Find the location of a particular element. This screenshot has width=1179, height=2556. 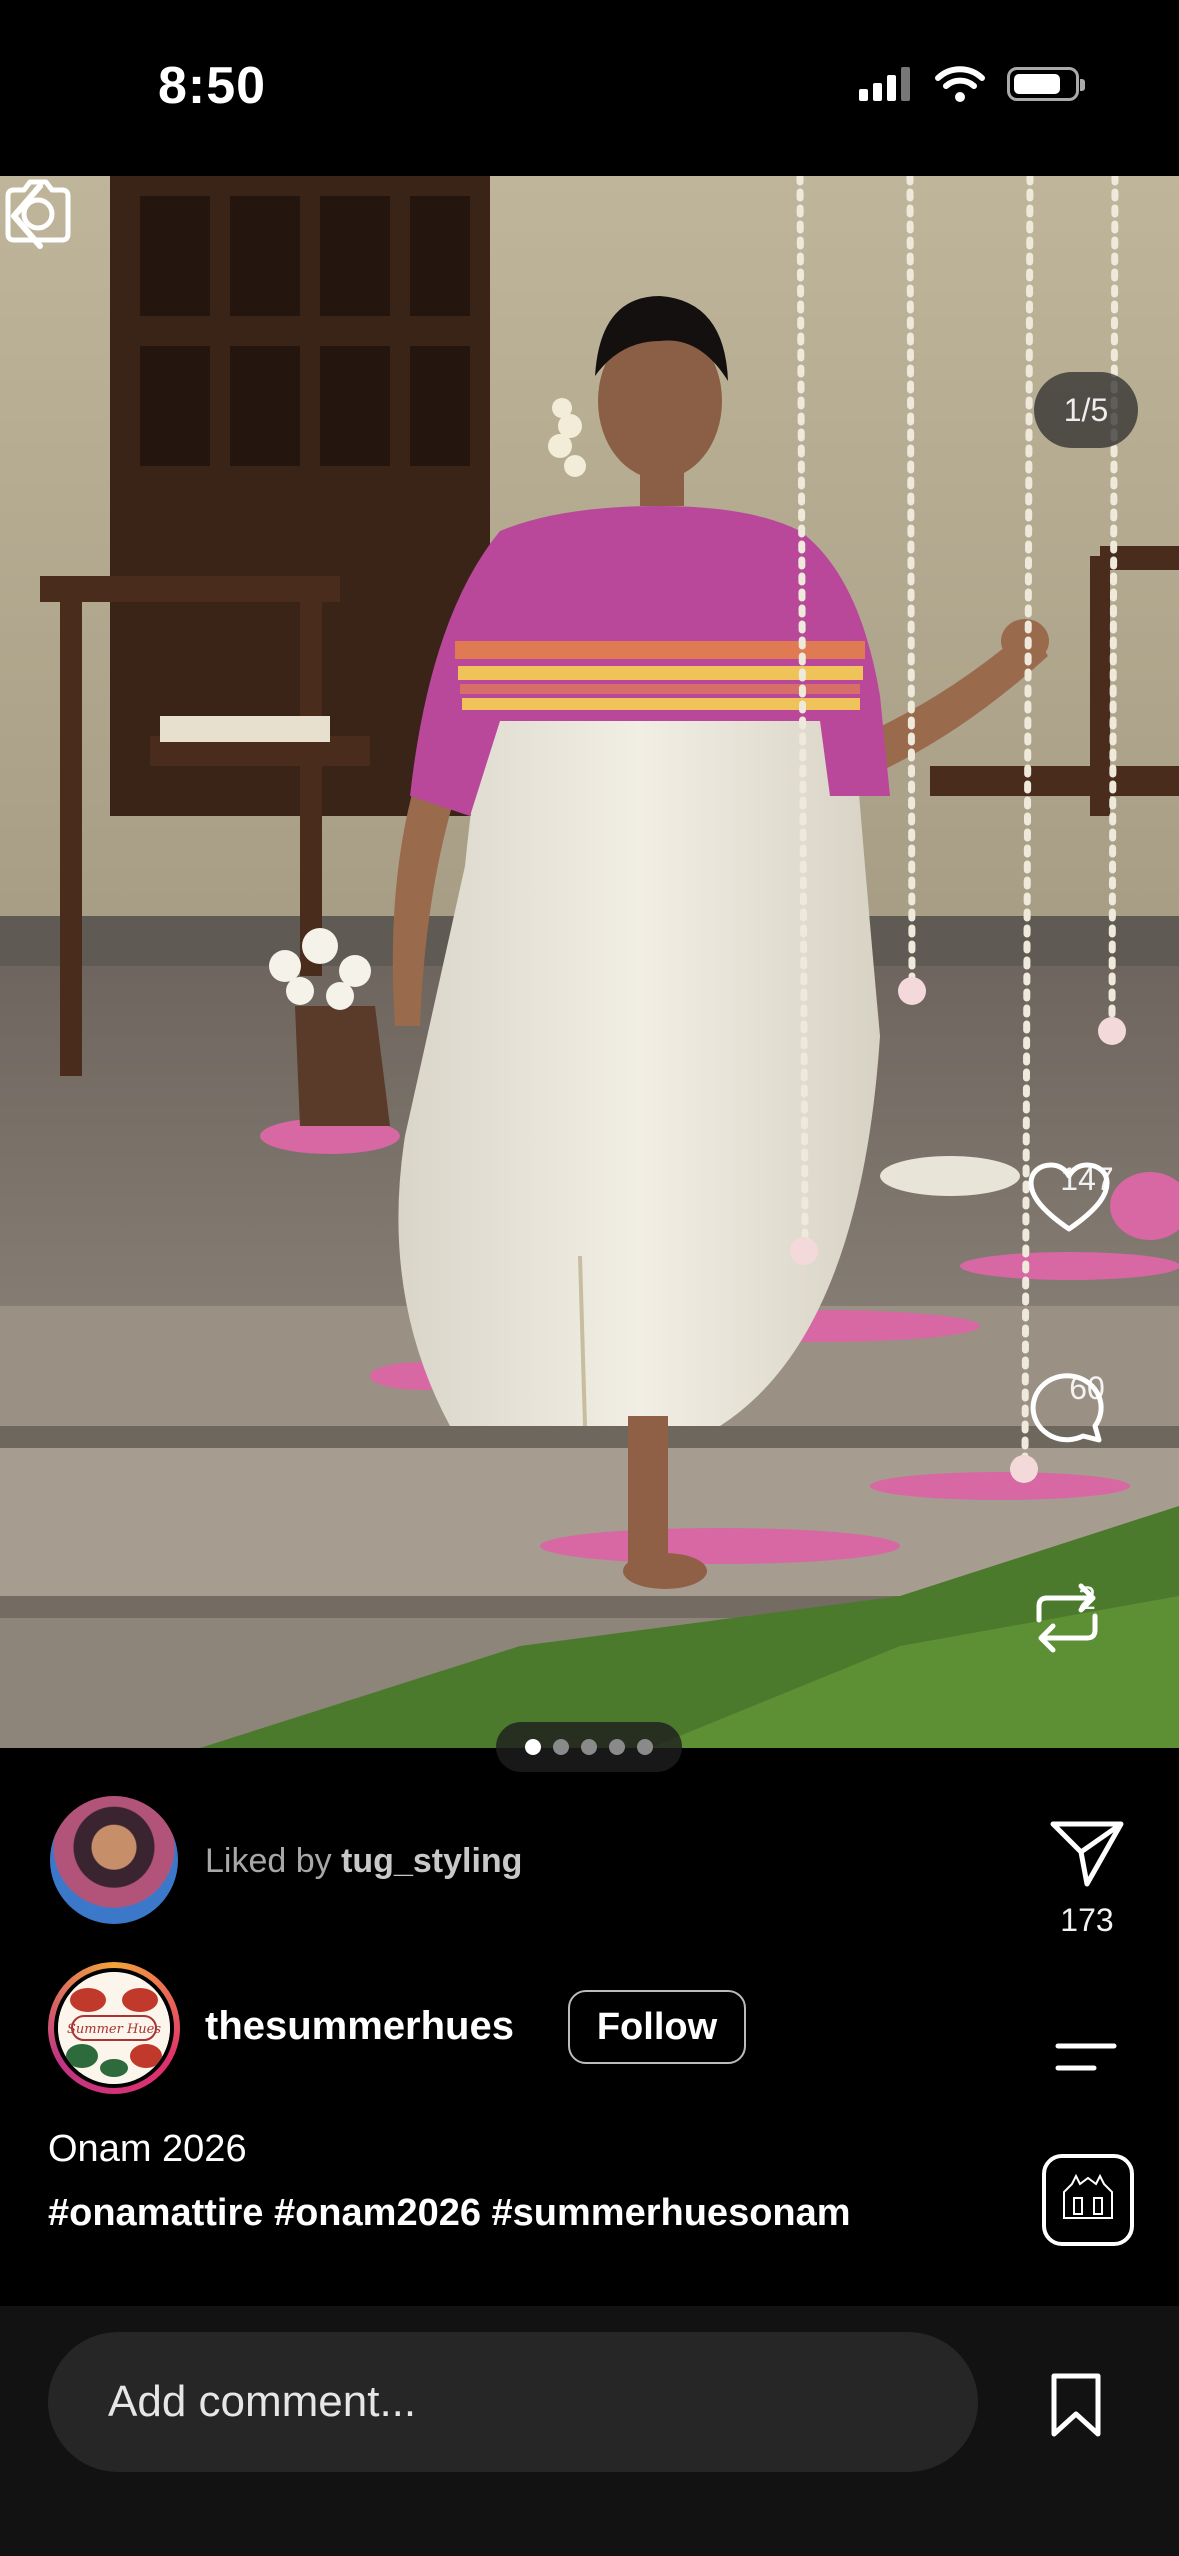

share-count: 173 is located at coordinates (1087, 1920).